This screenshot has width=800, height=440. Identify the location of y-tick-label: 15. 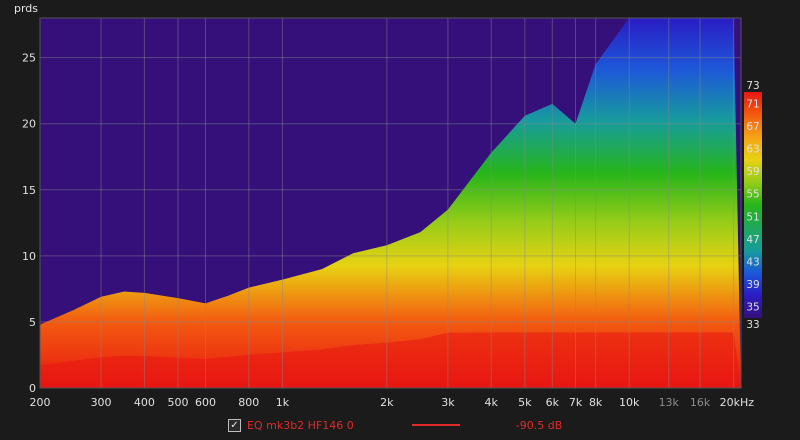
(29, 190).